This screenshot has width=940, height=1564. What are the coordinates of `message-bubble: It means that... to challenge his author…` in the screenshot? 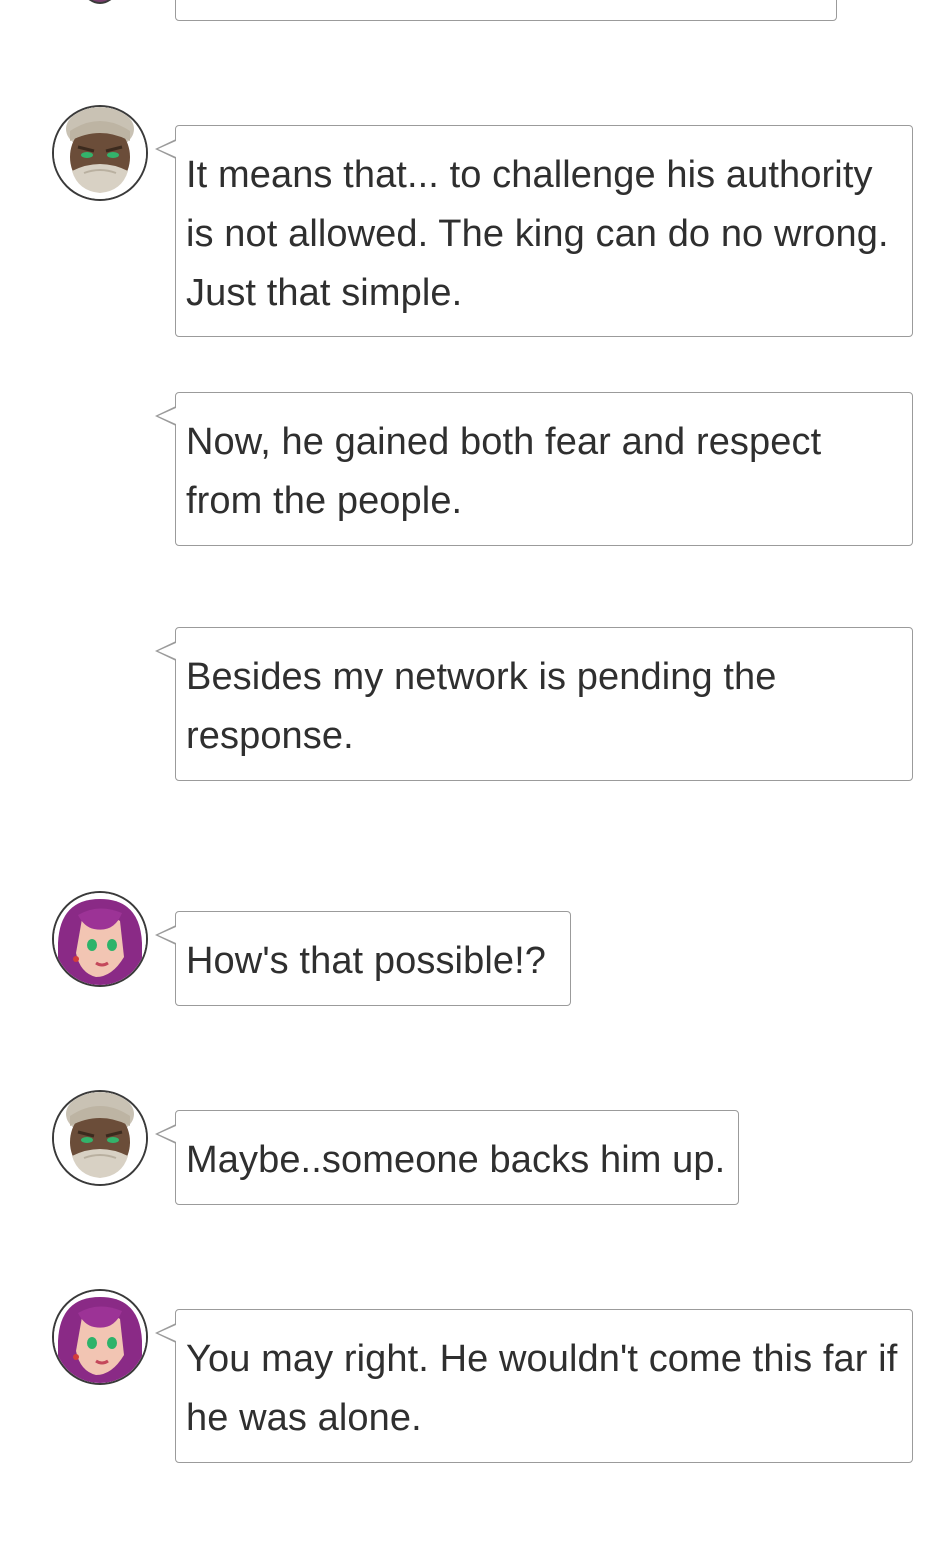 It's located at (534, 231).